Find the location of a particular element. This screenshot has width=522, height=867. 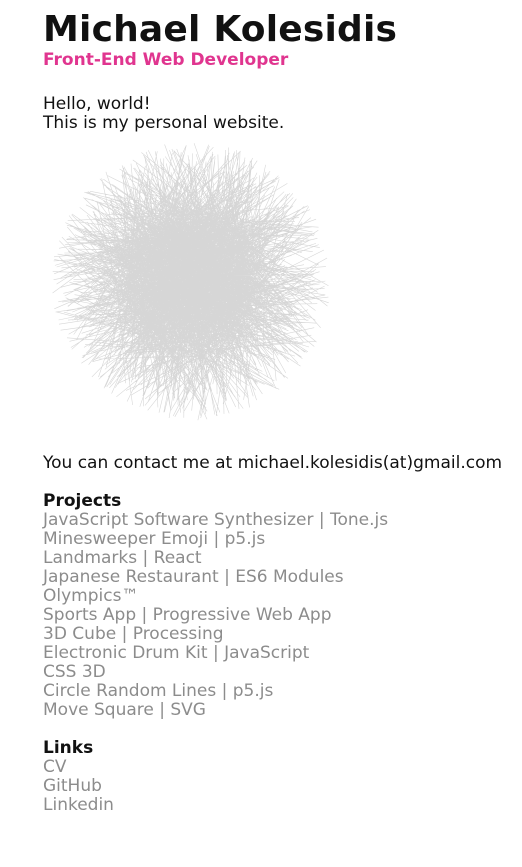

project-link-move-square: Move Square | SVG is located at coordinates (278, 710).